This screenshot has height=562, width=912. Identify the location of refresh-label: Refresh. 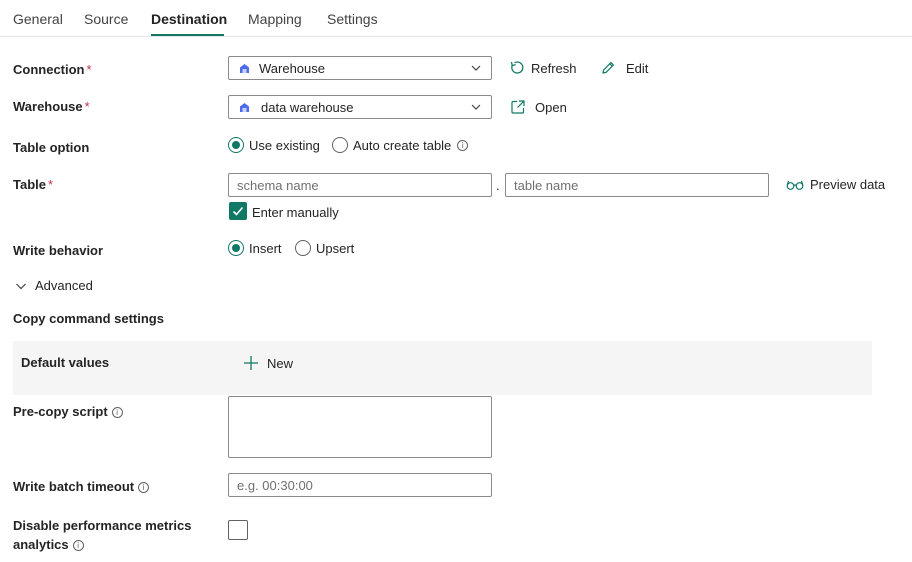
(554, 68).